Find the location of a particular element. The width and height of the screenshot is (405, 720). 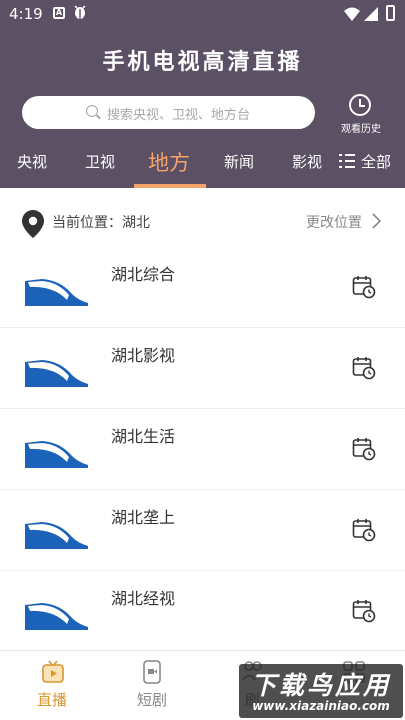

history-button: 观看历史 is located at coordinates (361, 114).